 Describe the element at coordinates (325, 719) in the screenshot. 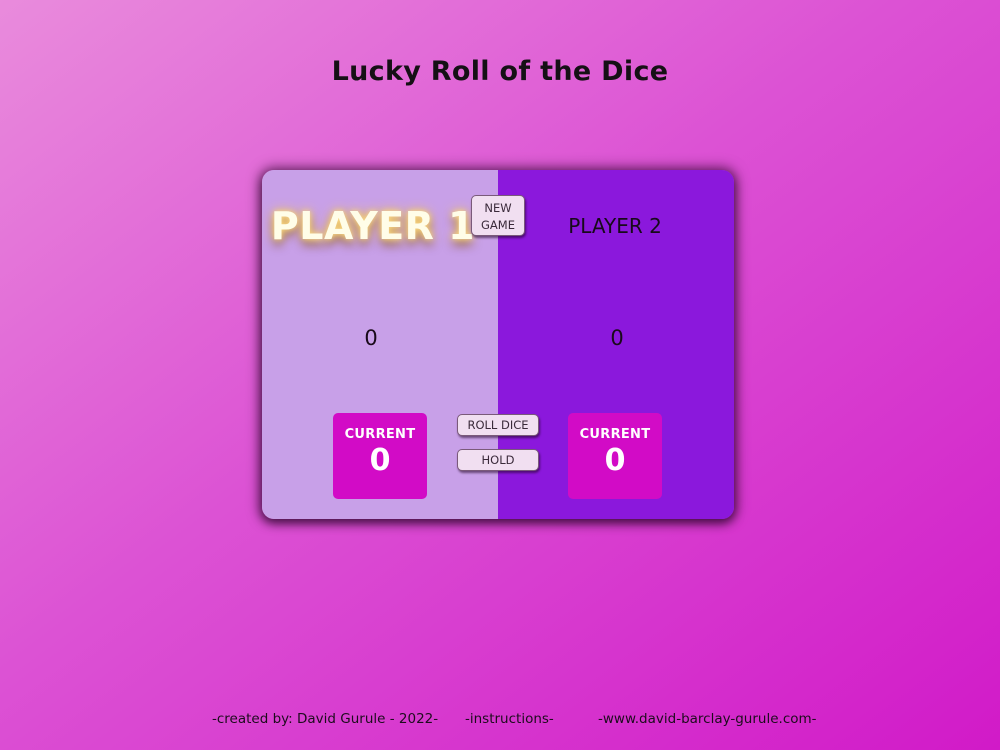

I see `footer-credit: -created by: David Gurule - 2022-` at that location.